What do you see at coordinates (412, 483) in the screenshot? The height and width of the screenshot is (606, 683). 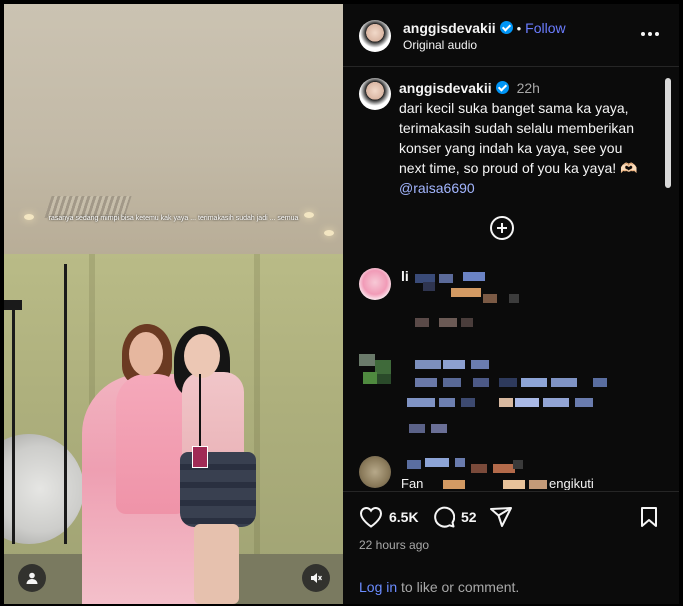 I see `comment-text-visible-start: Fan` at bounding box center [412, 483].